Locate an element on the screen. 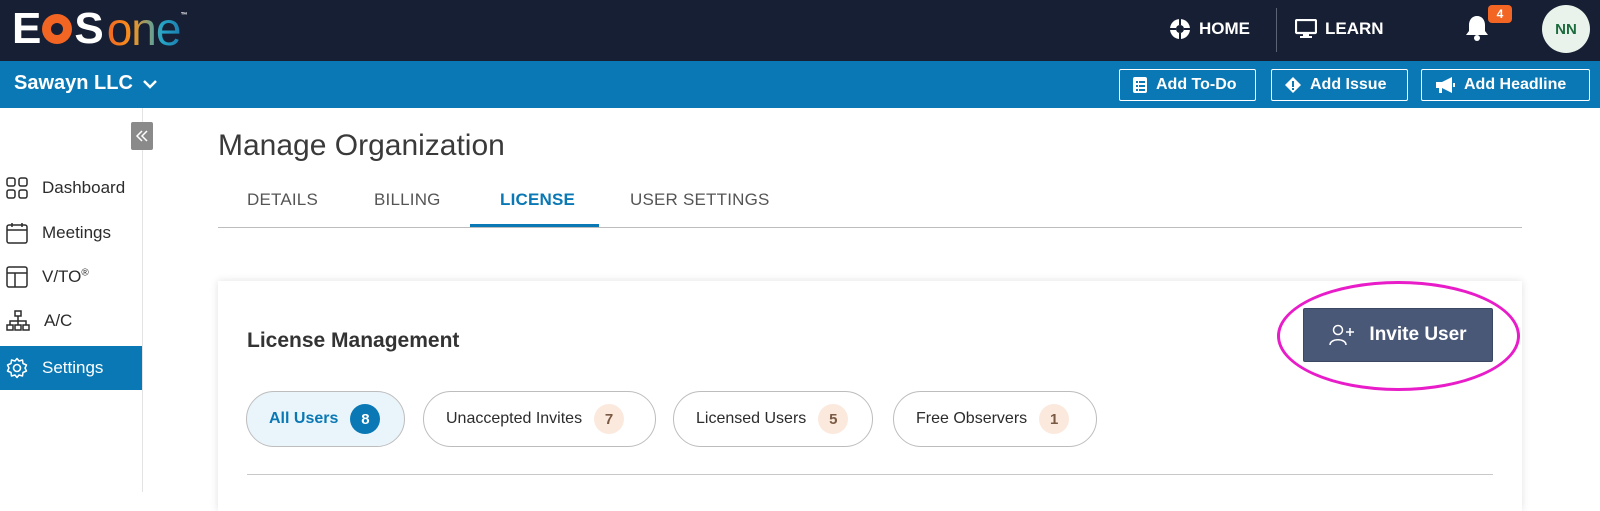 This screenshot has height=511, width=1600. active-tab-indicator is located at coordinates (534, 225).